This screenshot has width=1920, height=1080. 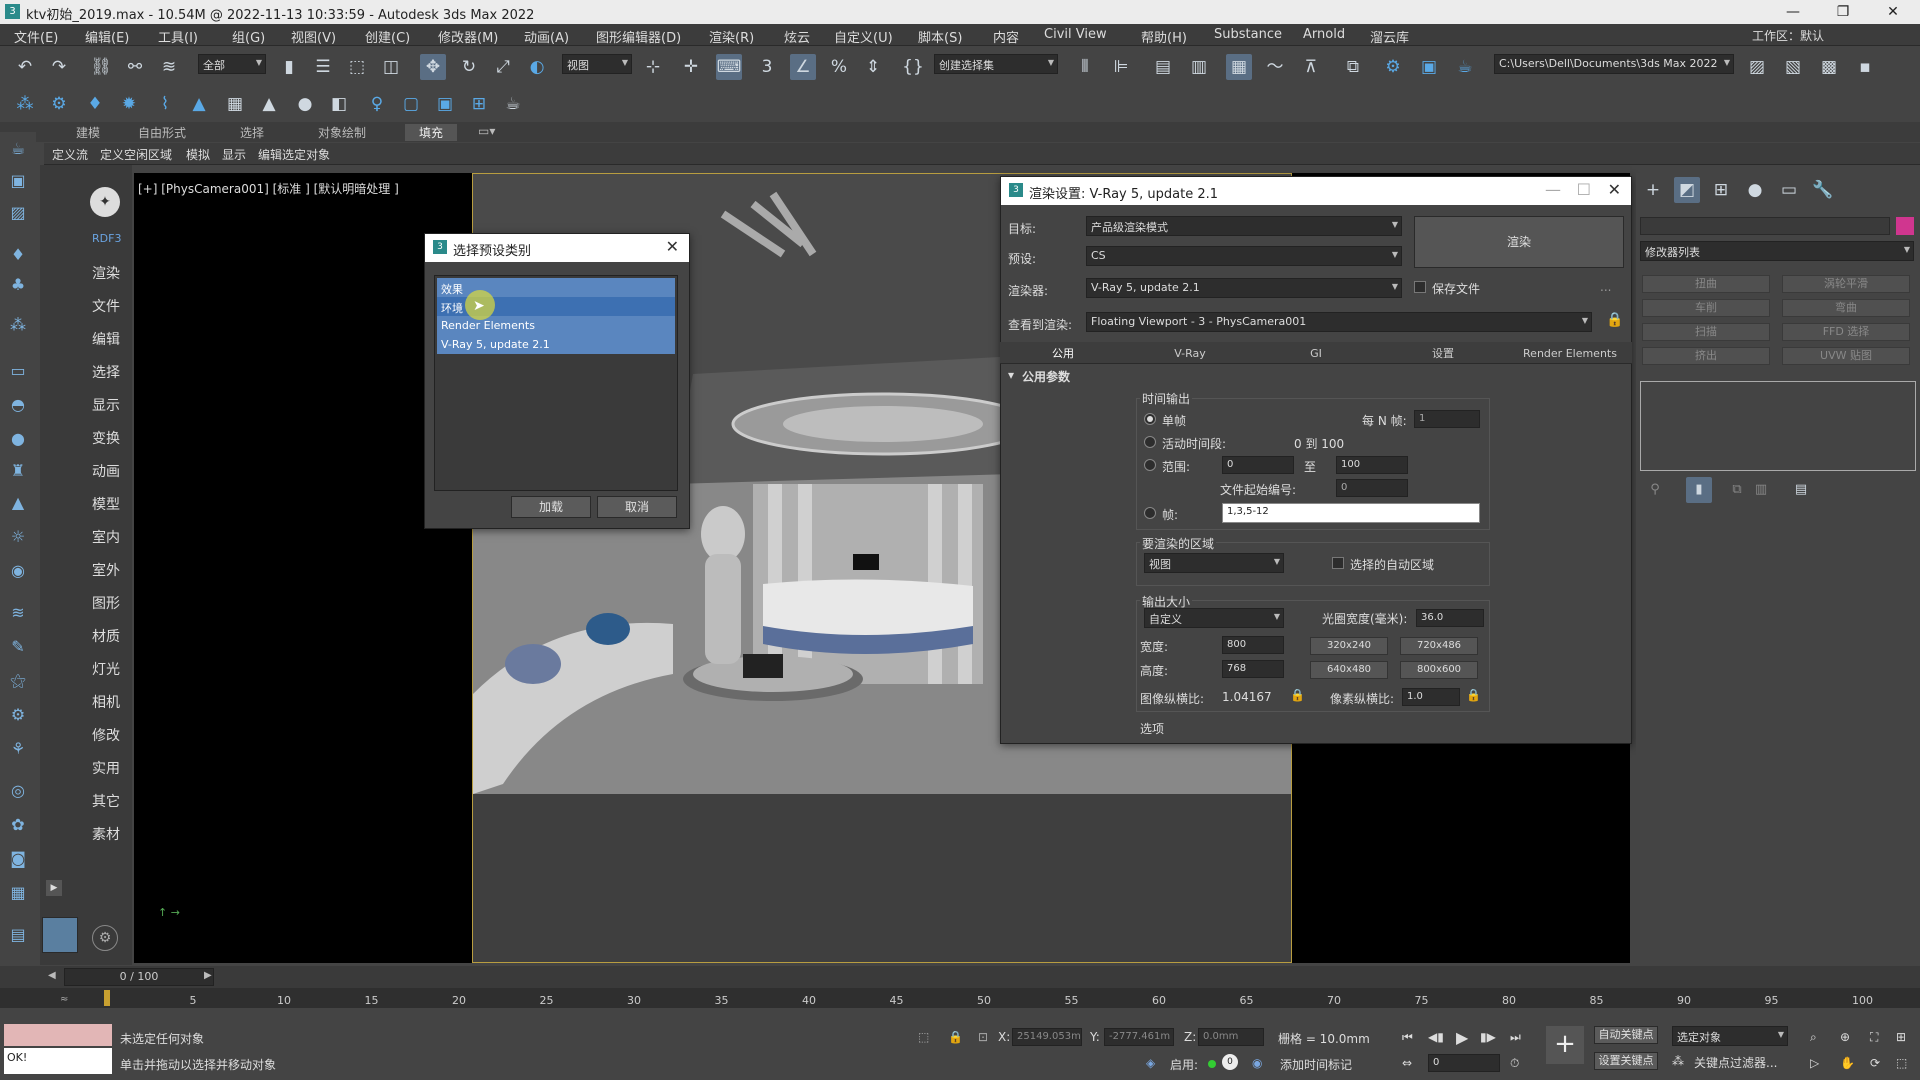 What do you see at coordinates (1721, 190) in the screenshot?
I see `hierarchy-tab-icon: ⊞` at bounding box center [1721, 190].